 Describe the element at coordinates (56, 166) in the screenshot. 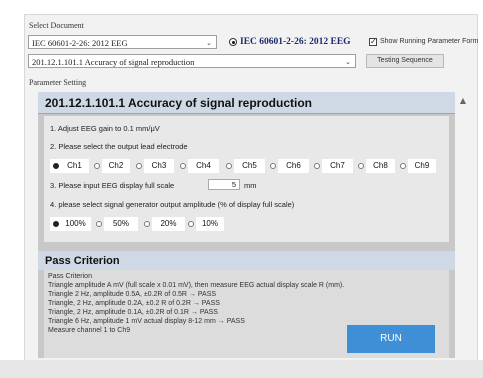

I see `channel-radio-ch1` at that location.